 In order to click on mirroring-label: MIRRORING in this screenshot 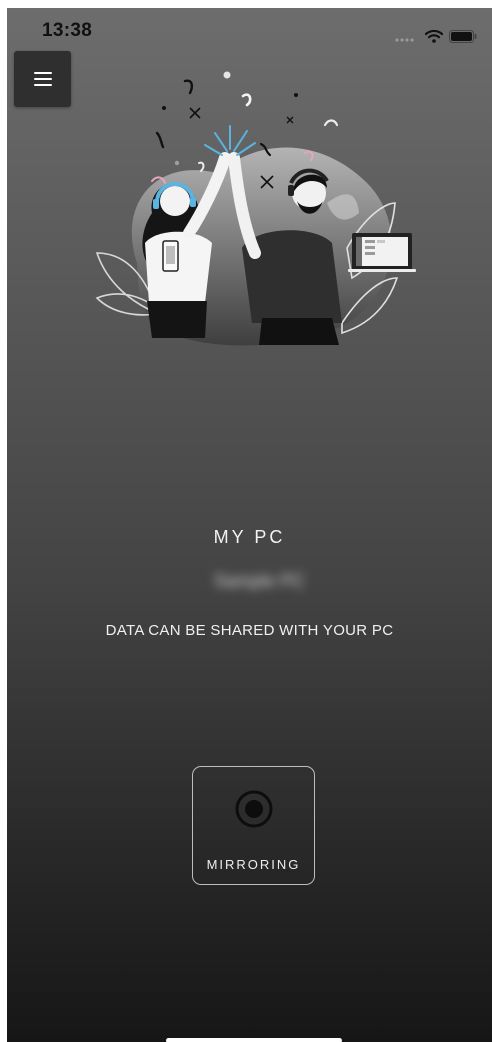, I will do `click(253, 864)`.